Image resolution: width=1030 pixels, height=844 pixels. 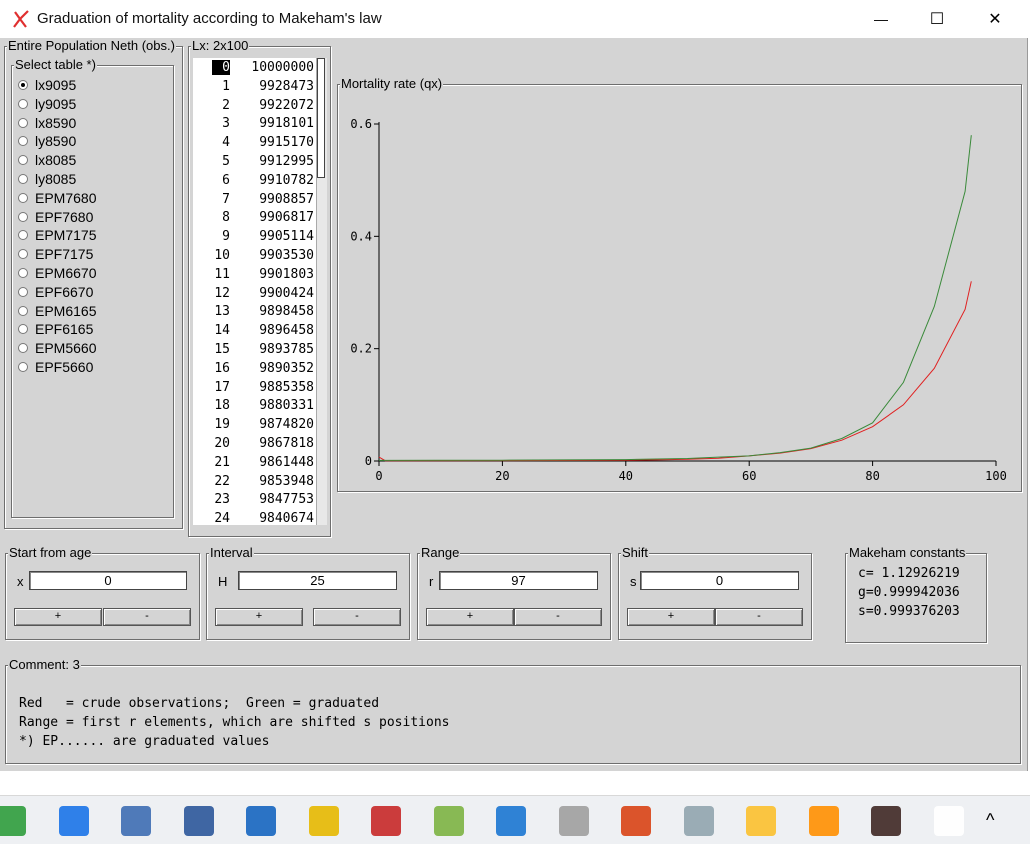 I want to click on app-logo-icon, so click(x=21, y=19).